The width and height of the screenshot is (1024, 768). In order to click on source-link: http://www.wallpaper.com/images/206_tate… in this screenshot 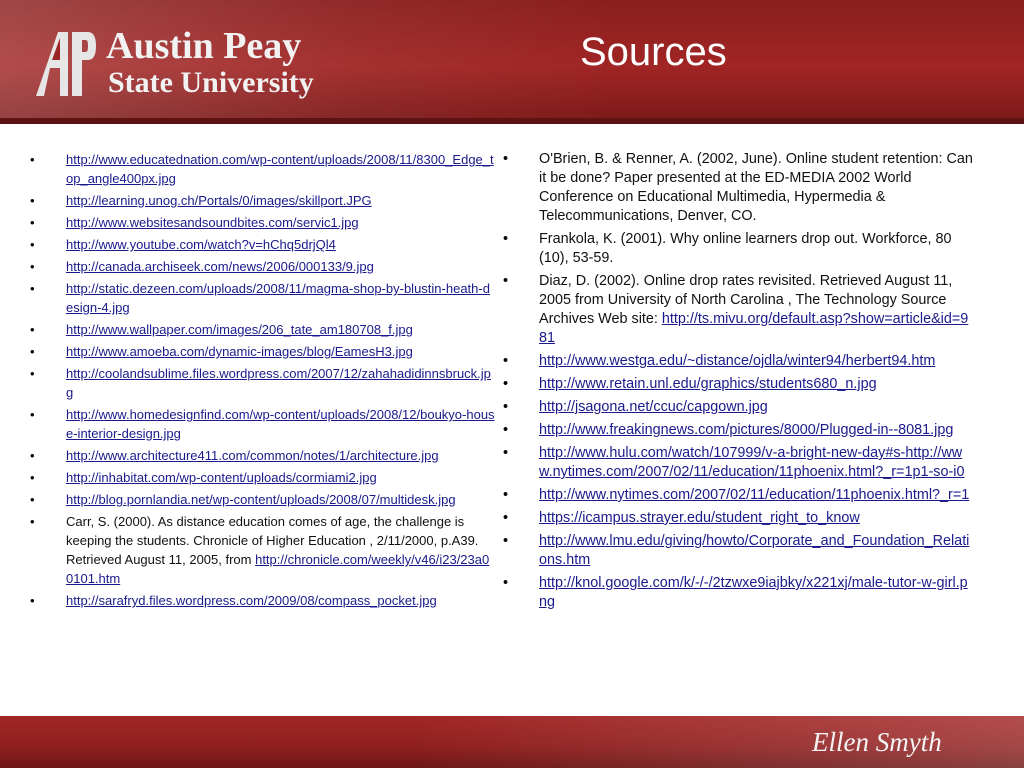, I will do `click(239, 329)`.